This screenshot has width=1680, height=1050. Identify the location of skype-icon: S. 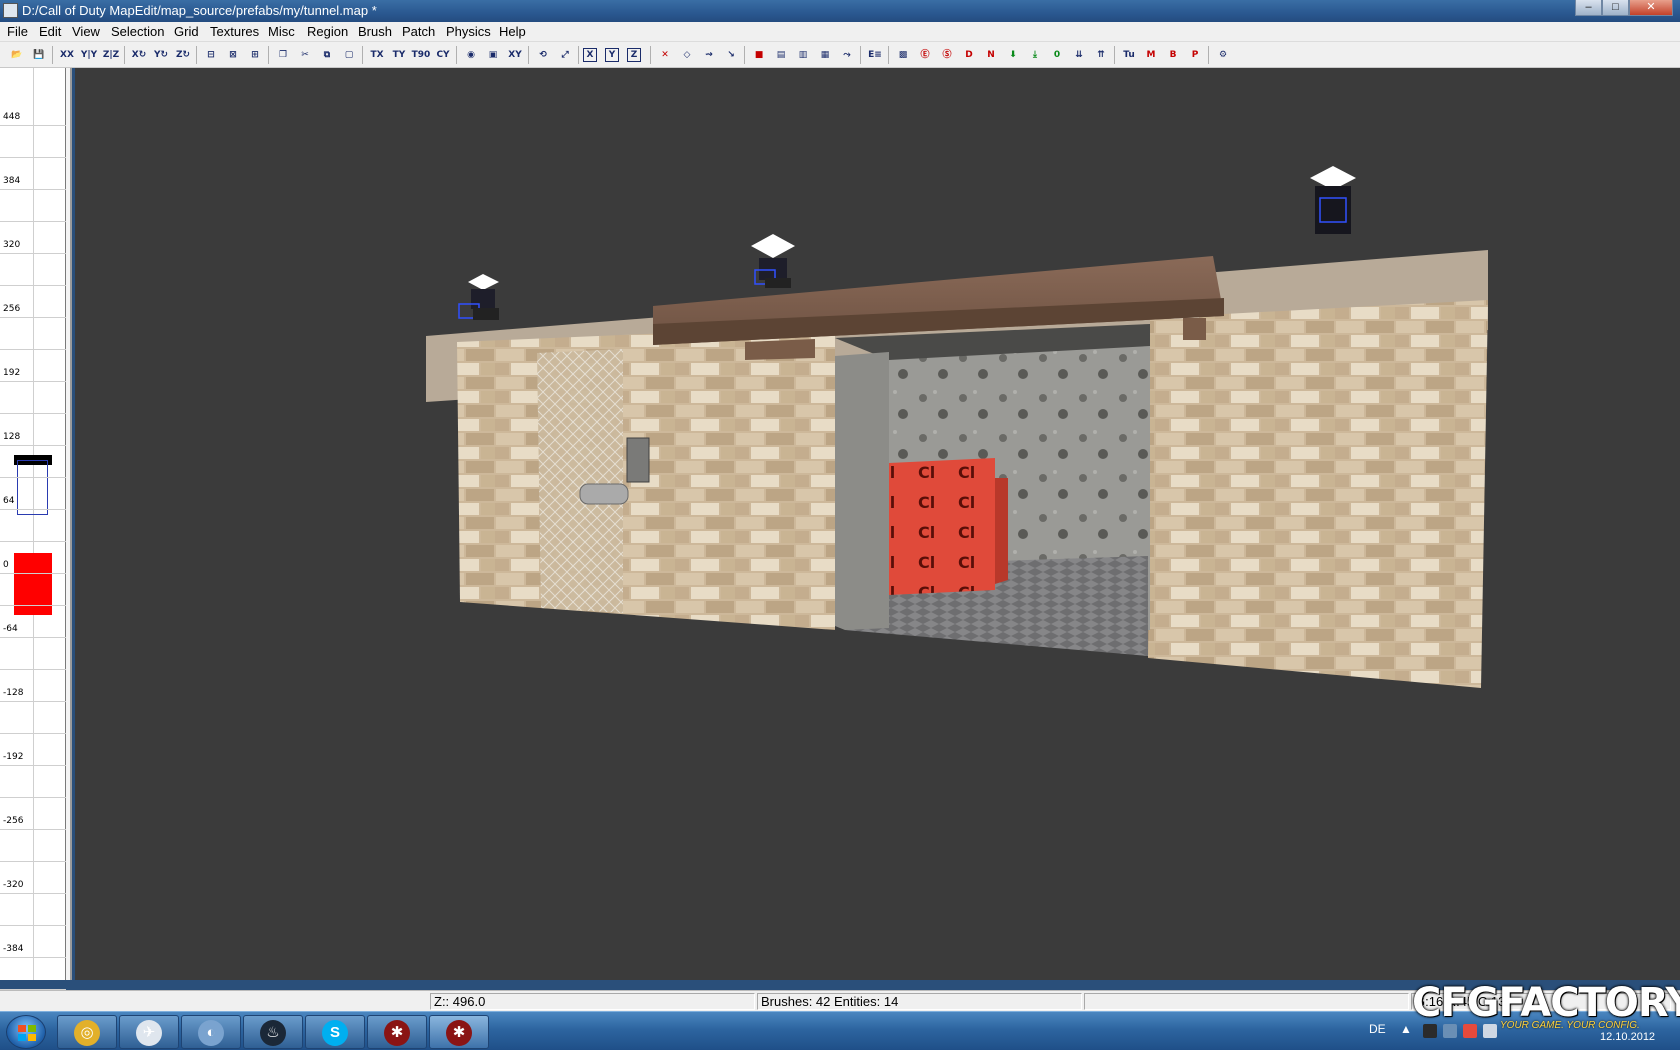
(335, 1033).